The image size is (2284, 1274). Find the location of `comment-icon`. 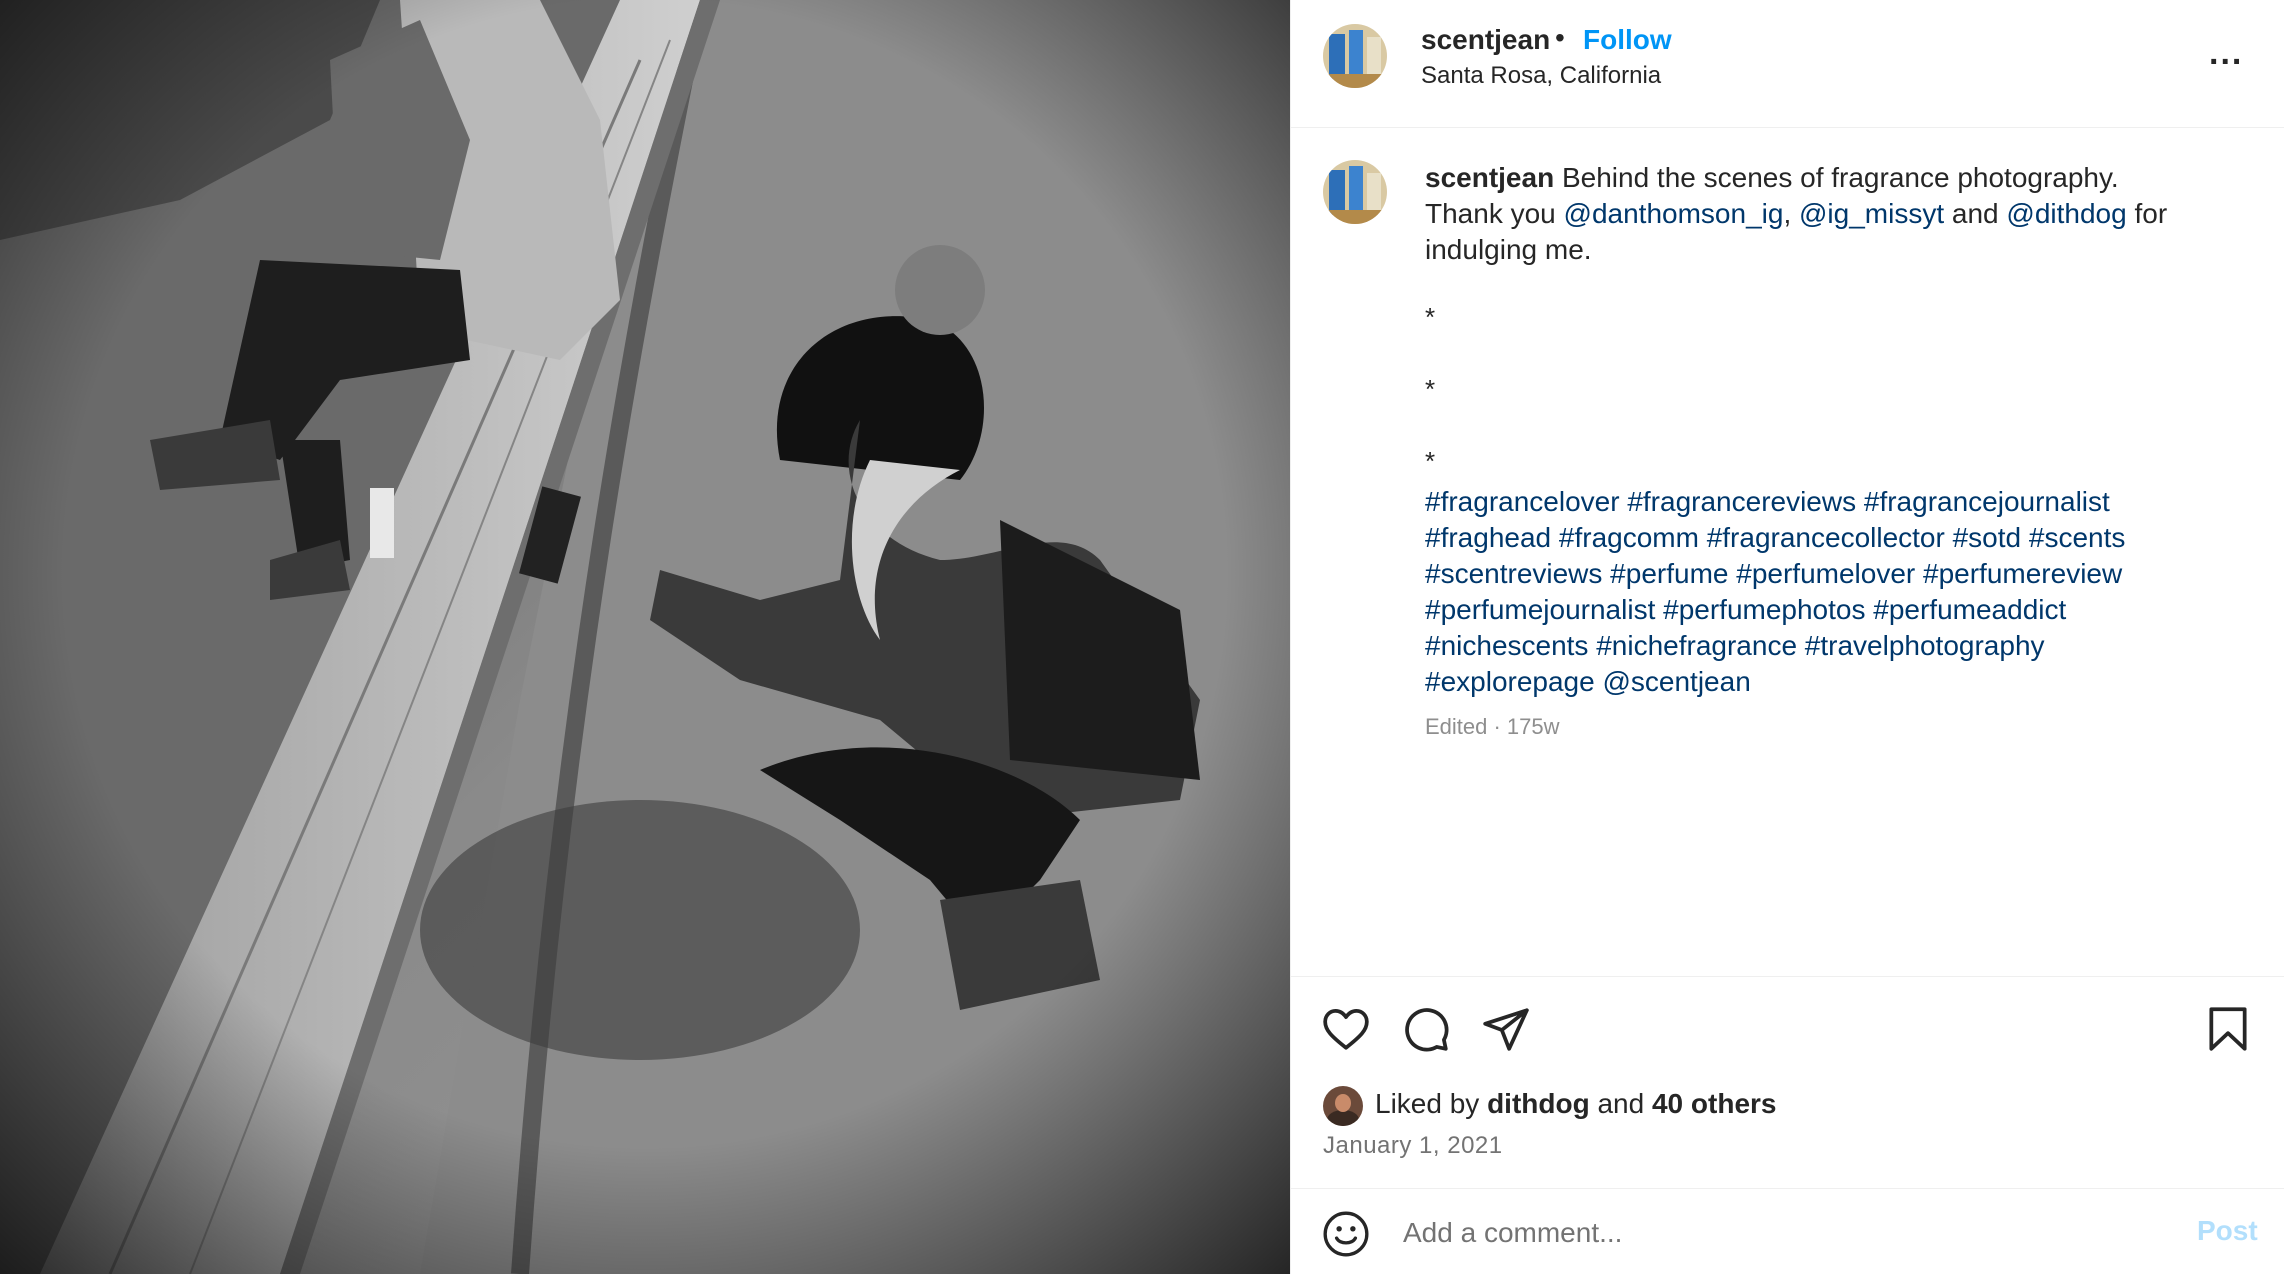

comment-icon is located at coordinates (1426, 1029).